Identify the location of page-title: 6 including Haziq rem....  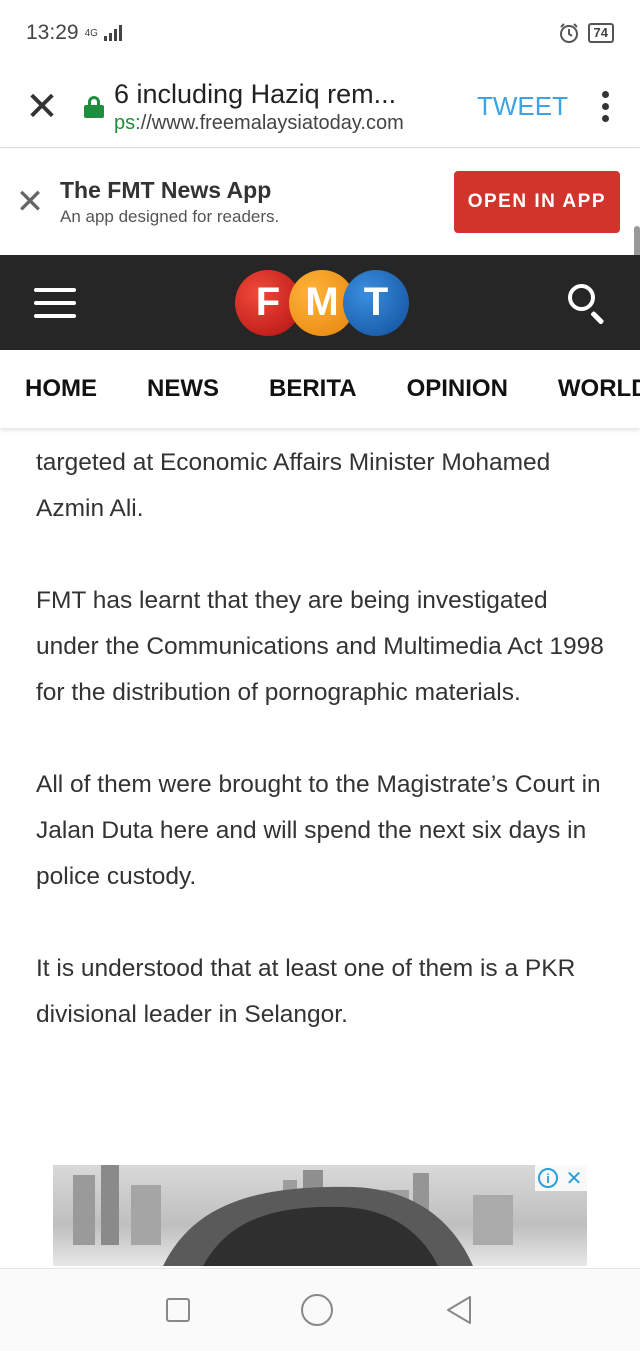
(255, 93).